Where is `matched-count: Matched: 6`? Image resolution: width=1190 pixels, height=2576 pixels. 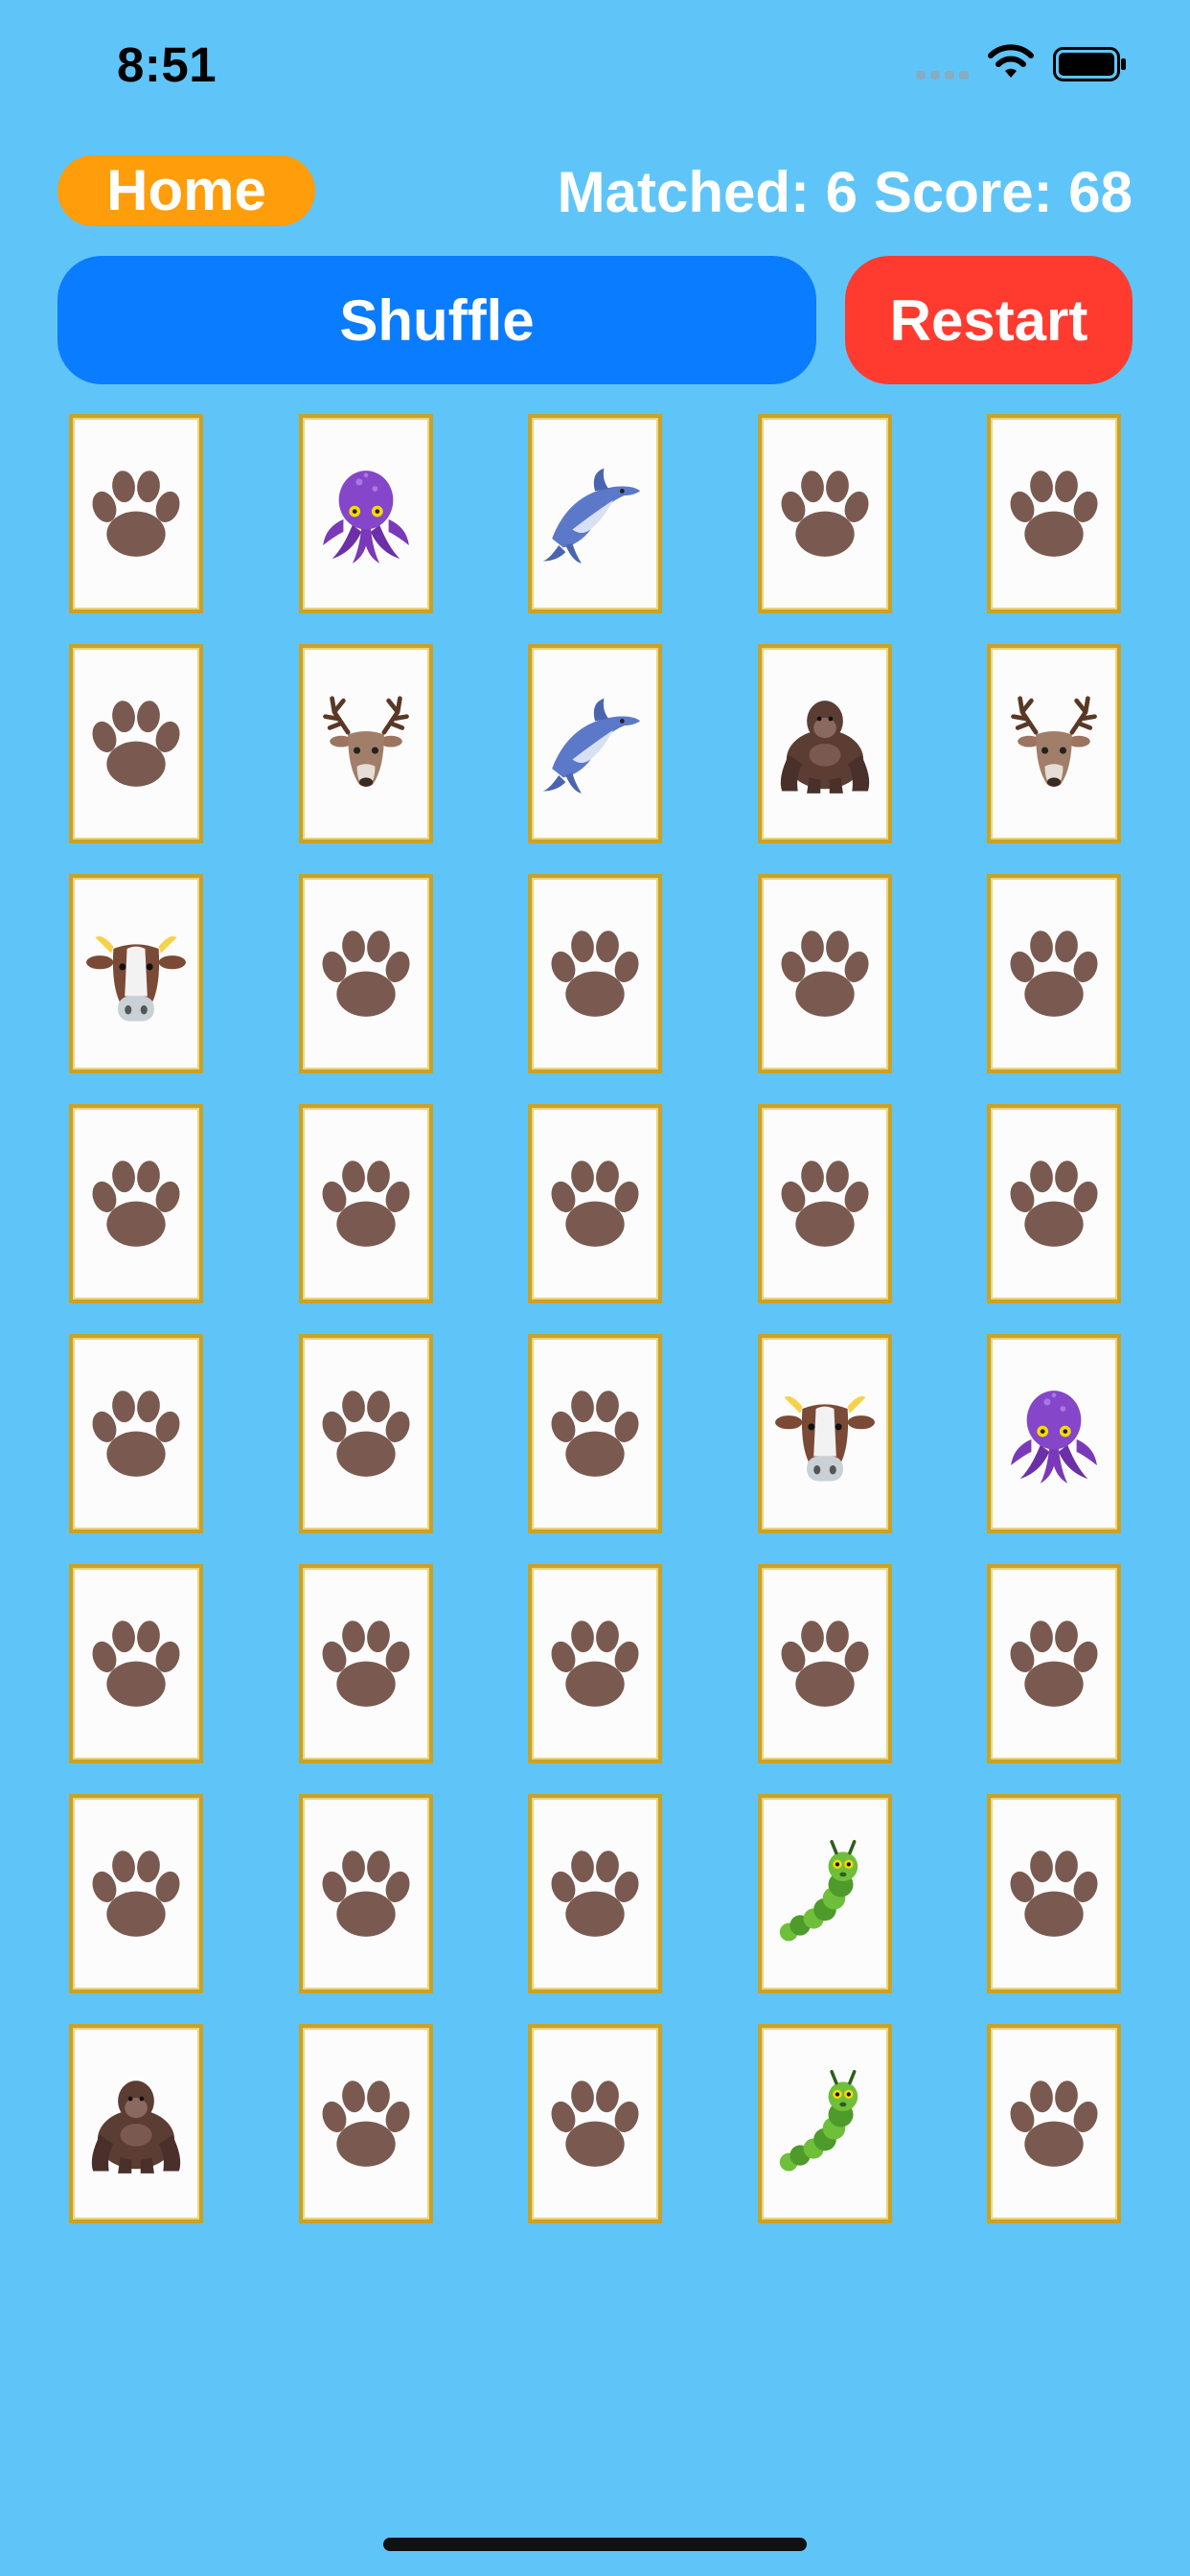 matched-count: Matched: 6 is located at coordinates (708, 192).